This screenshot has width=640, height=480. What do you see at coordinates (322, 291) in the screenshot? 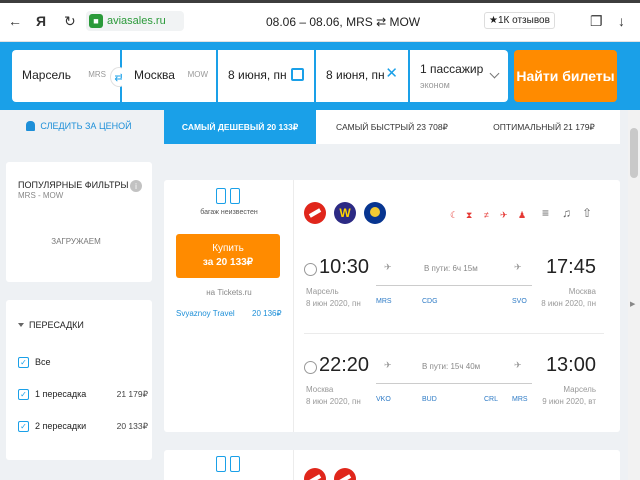
I see `departure-city: Марсель` at bounding box center [322, 291].